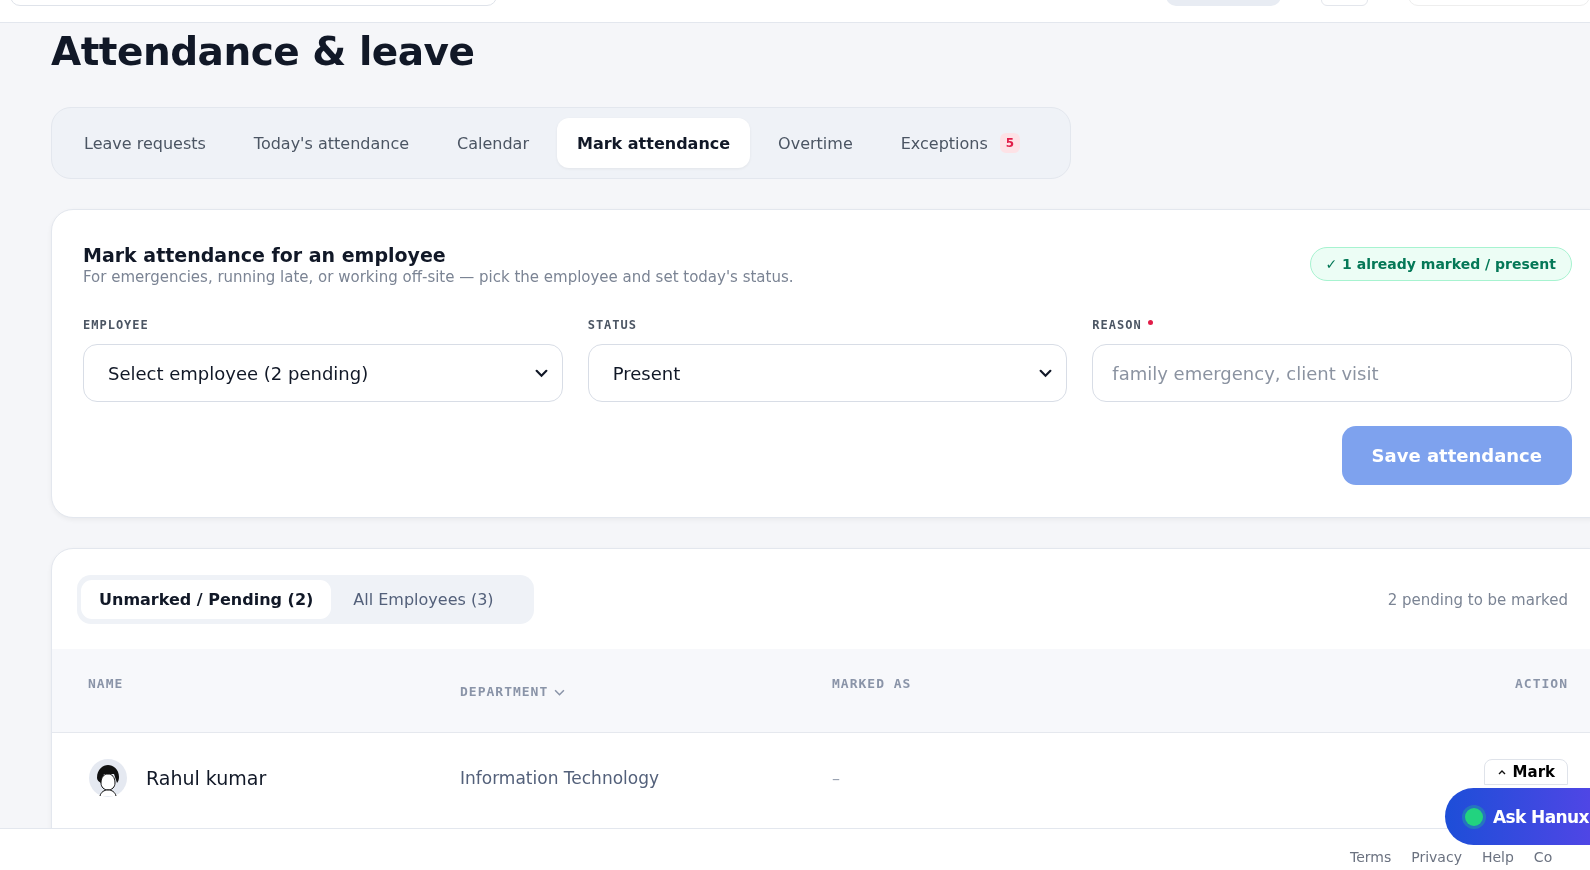  What do you see at coordinates (1474, 816) in the screenshot?
I see `status-dot-icon` at bounding box center [1474, 816].